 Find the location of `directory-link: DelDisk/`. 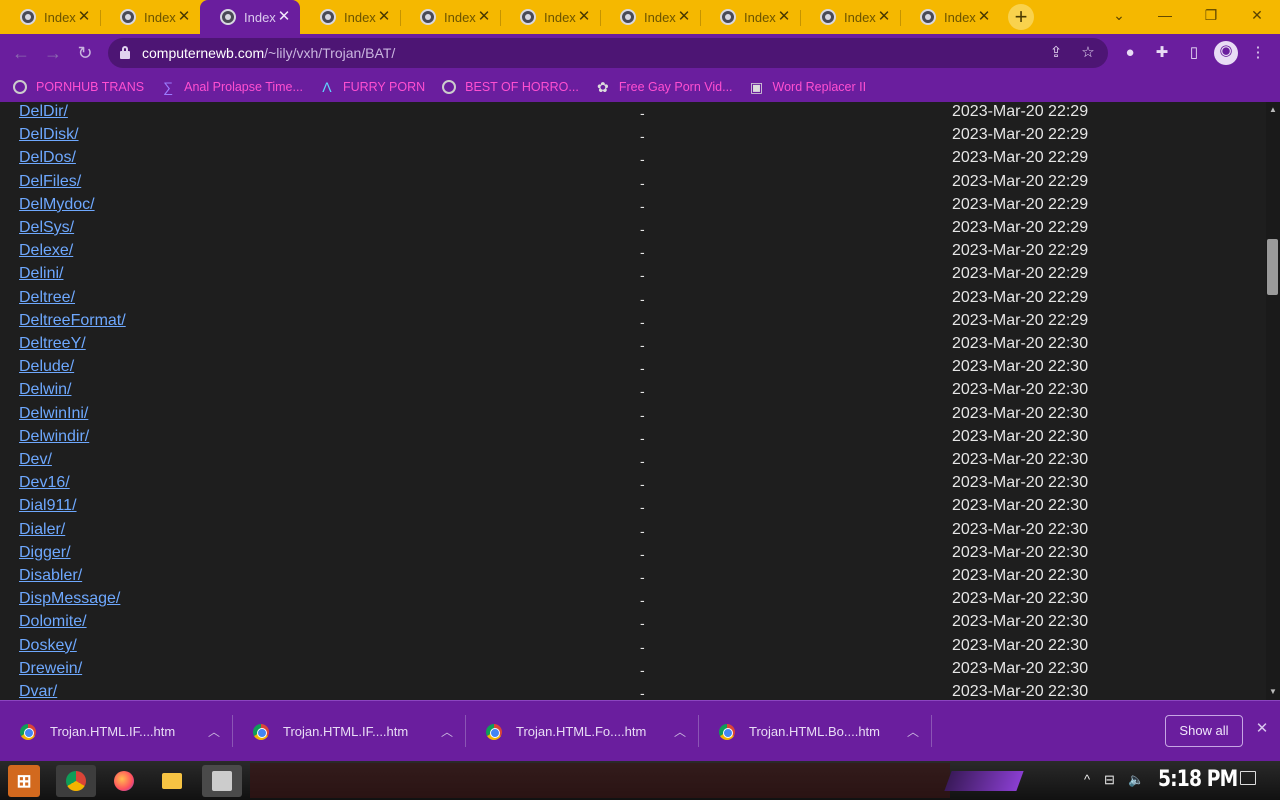

directory-link: DelDisk/ is located at coordinates (49, 135).